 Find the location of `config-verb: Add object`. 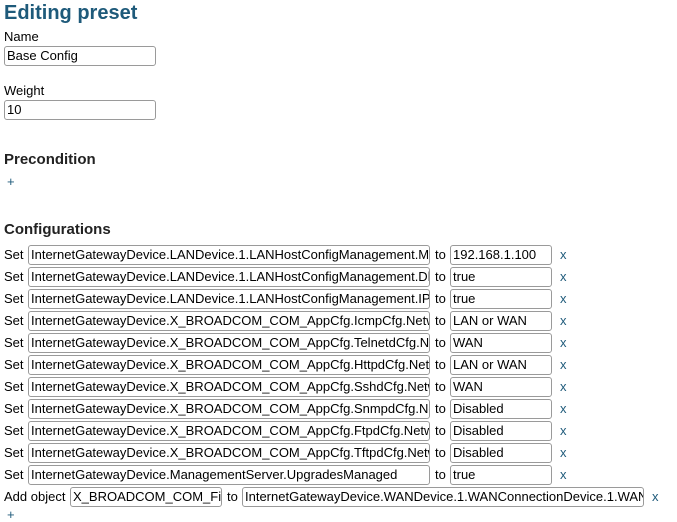

config-verb: Add object is located at coordinates (35, 496).